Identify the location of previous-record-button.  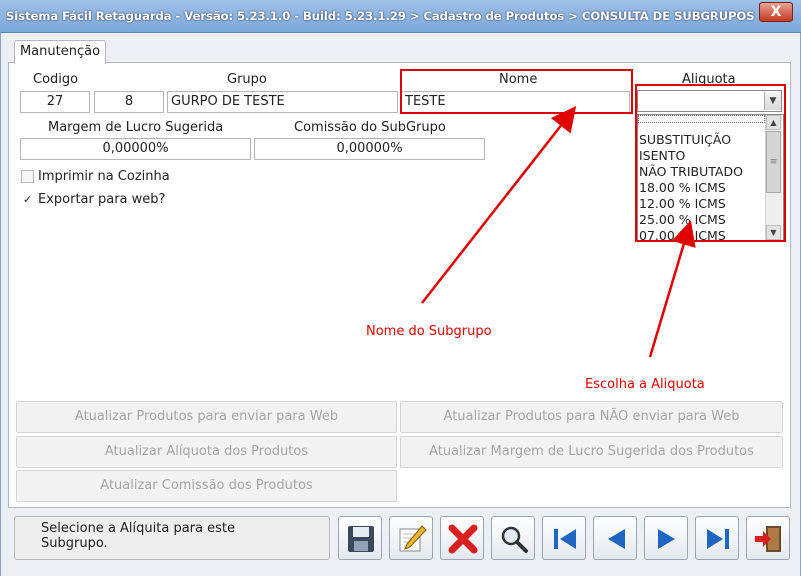
(615, 538).